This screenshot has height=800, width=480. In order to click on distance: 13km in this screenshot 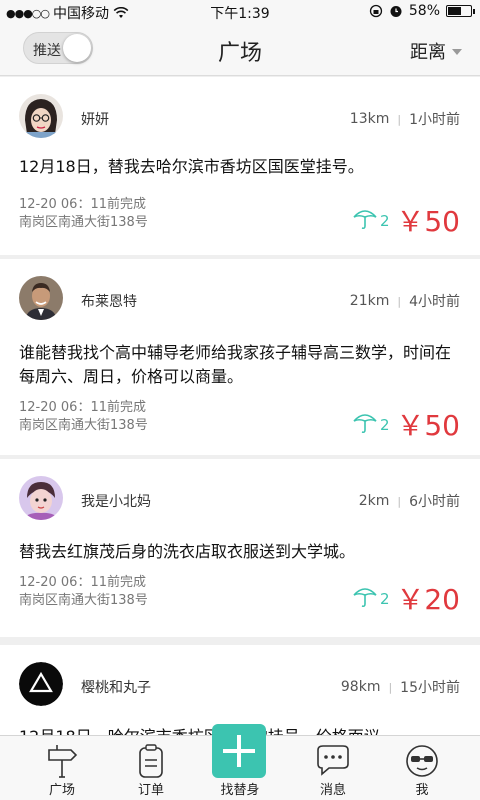, I will do `click(369, 119)`.